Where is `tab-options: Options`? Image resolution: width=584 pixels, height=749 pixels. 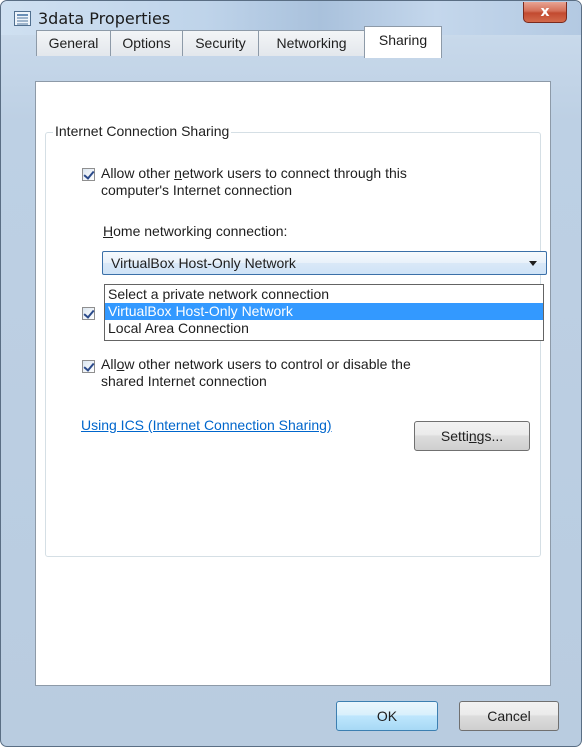
tab-options: Options is located at coordinates (146, 43).